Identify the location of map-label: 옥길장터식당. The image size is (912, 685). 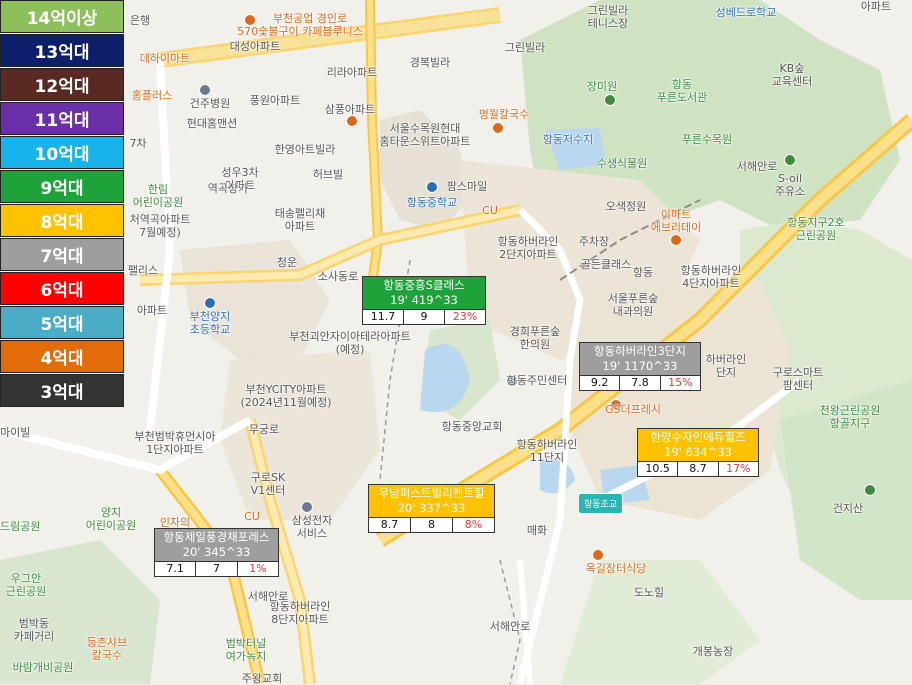
(616, 568).